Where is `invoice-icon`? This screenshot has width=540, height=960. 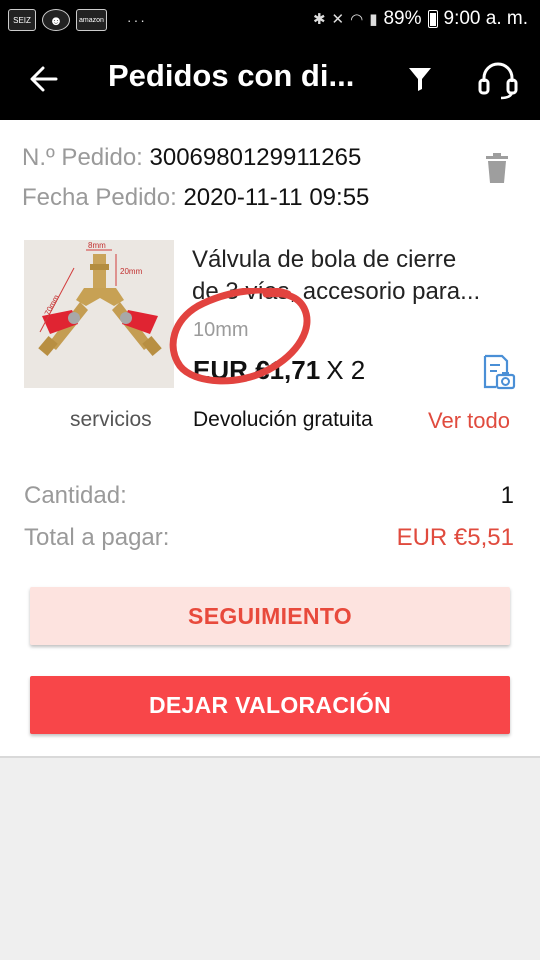
invoice-icon is located at coordinates (498, 372).